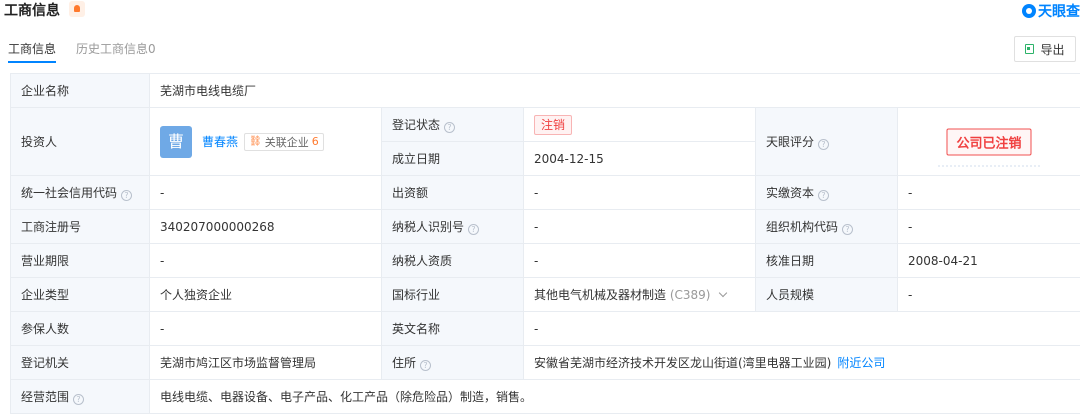  I want to click on investor-name-link: 曹春燕, so click(220, 141).